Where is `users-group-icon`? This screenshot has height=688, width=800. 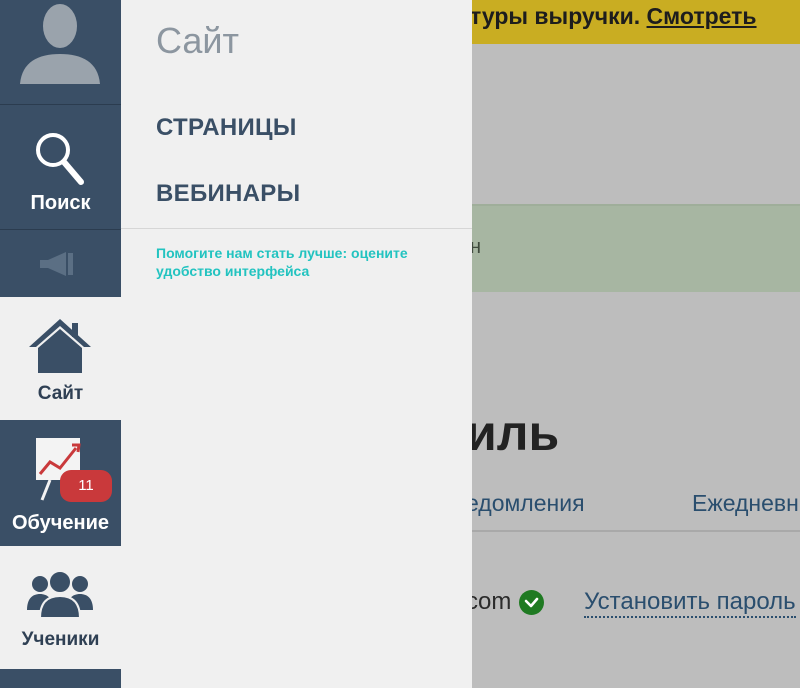 users-group-icon is located at coordinates (60, 594).